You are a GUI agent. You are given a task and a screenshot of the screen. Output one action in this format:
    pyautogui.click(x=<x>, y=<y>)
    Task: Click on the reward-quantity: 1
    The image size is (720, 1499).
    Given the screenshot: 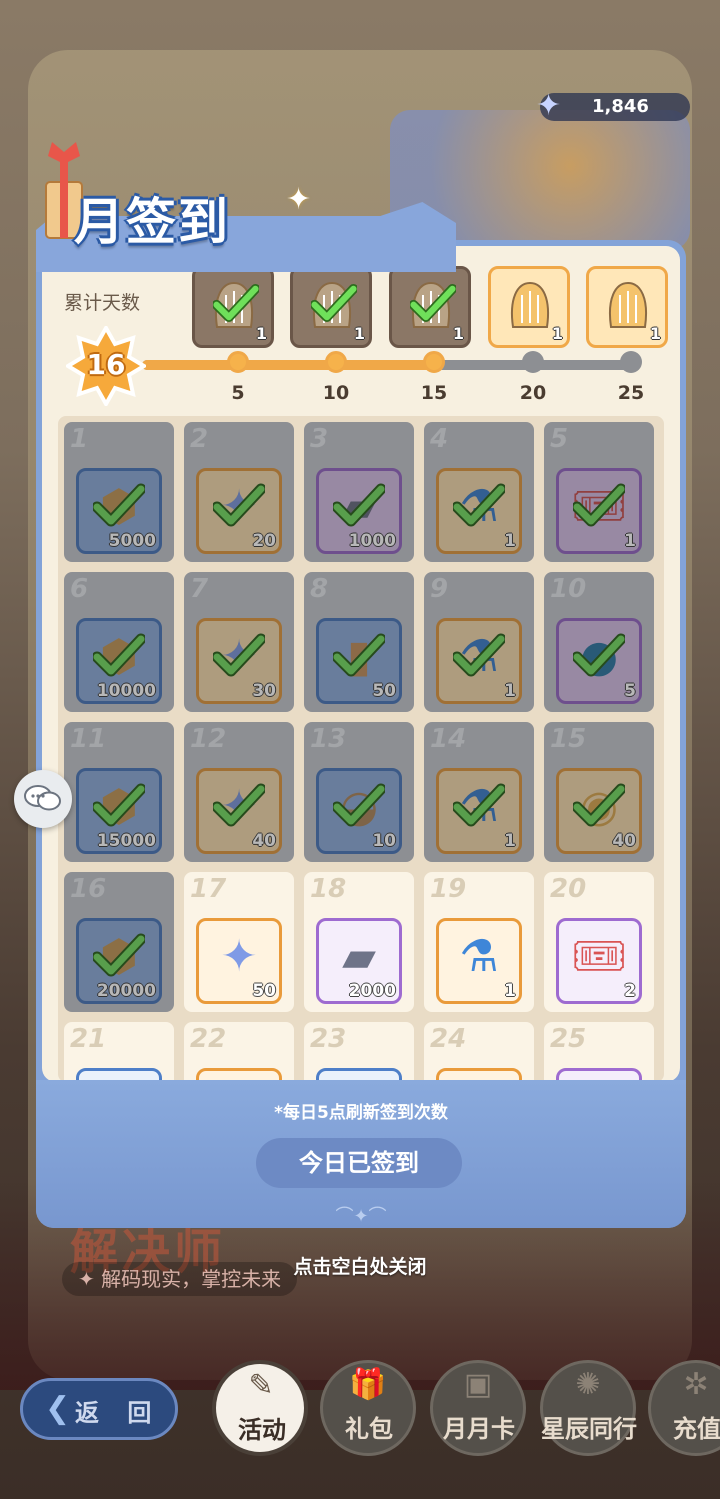 What is the action you would take?
    pyautogui.click(x=510, y=991)
    